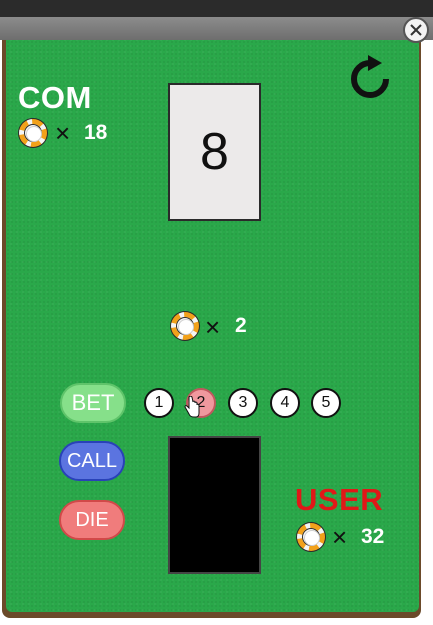 The width and height of the screenshot is (433, 625). I want to click on com-card: 8, so click(214, 152).